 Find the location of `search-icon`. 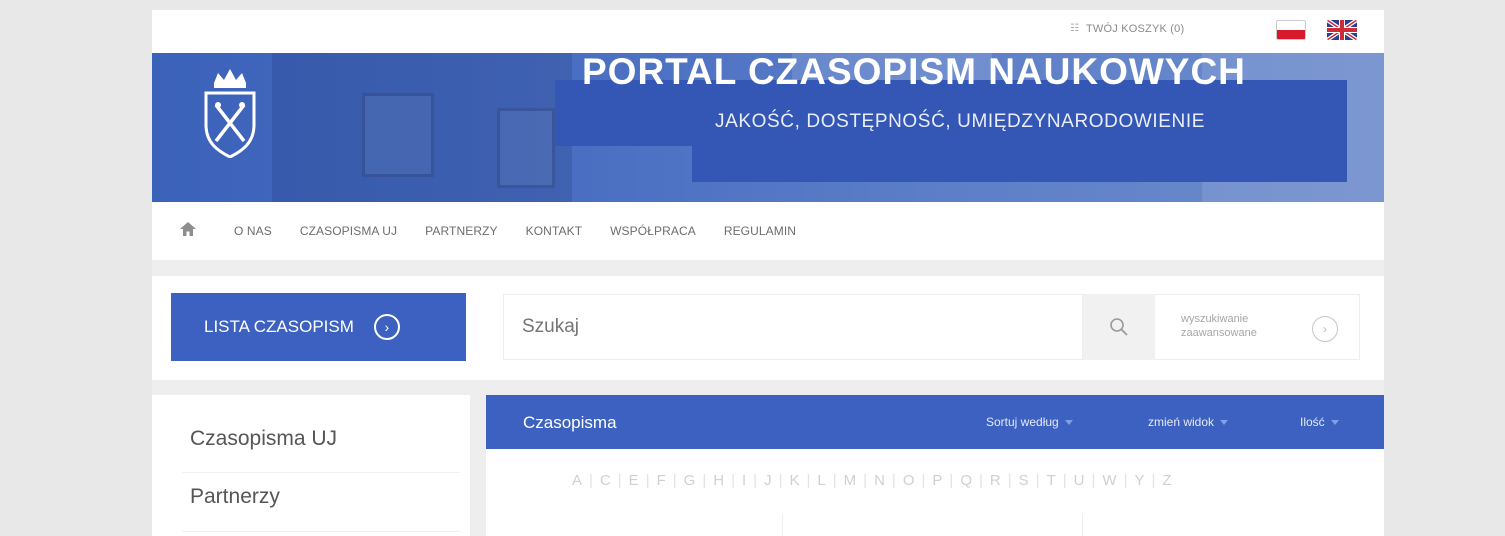

search-icon is located at coordinates (1119, 327).